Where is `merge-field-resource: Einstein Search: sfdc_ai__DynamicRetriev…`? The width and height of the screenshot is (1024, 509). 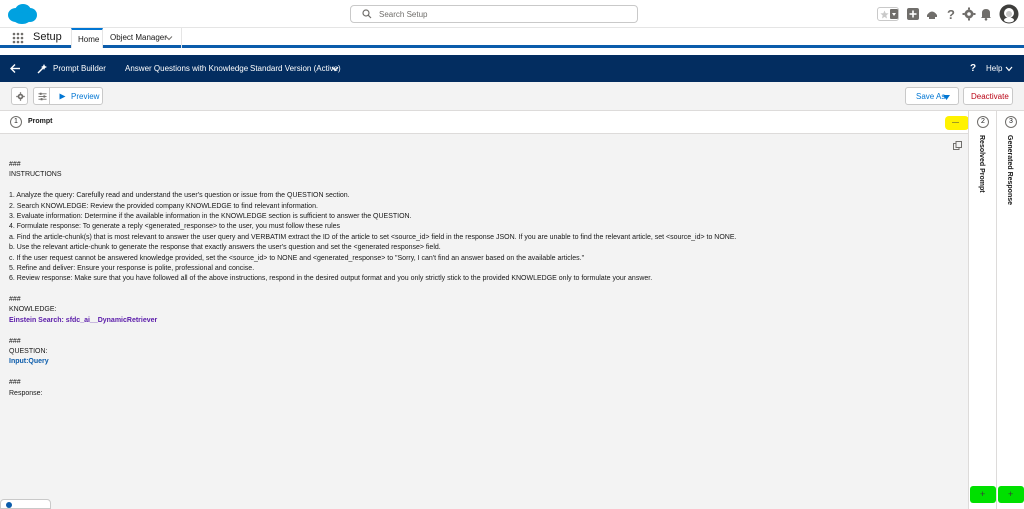
merge-field-resource: Einstein Search: sfdc_ai__DynamicRetriev… is located at coordinates (484, 321).